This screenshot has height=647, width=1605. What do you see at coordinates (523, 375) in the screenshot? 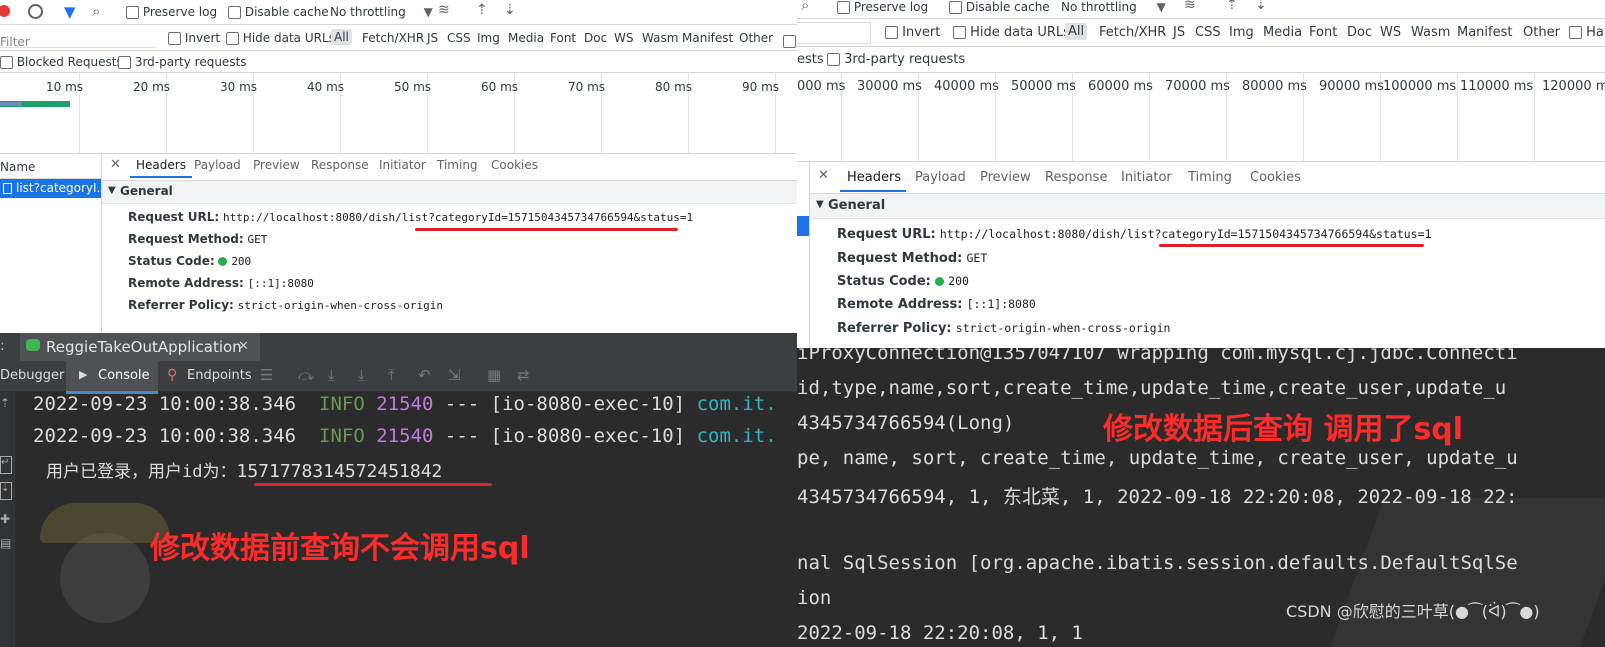
I see `trace-icon: ⇄` at bounding box center [523, 375].